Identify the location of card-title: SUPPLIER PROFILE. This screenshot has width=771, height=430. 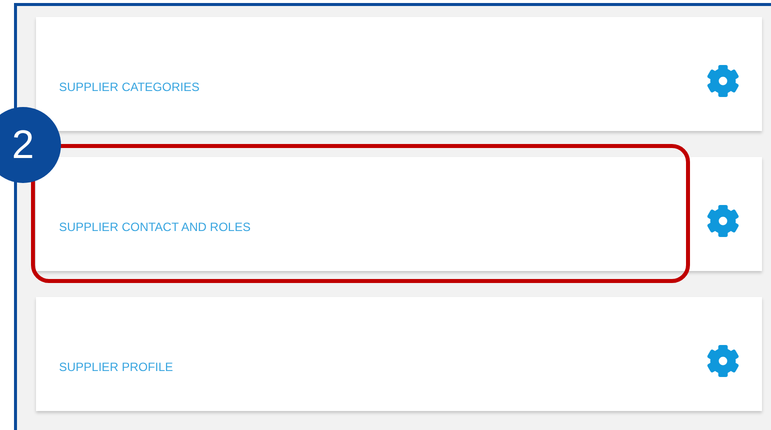
(116, 367).